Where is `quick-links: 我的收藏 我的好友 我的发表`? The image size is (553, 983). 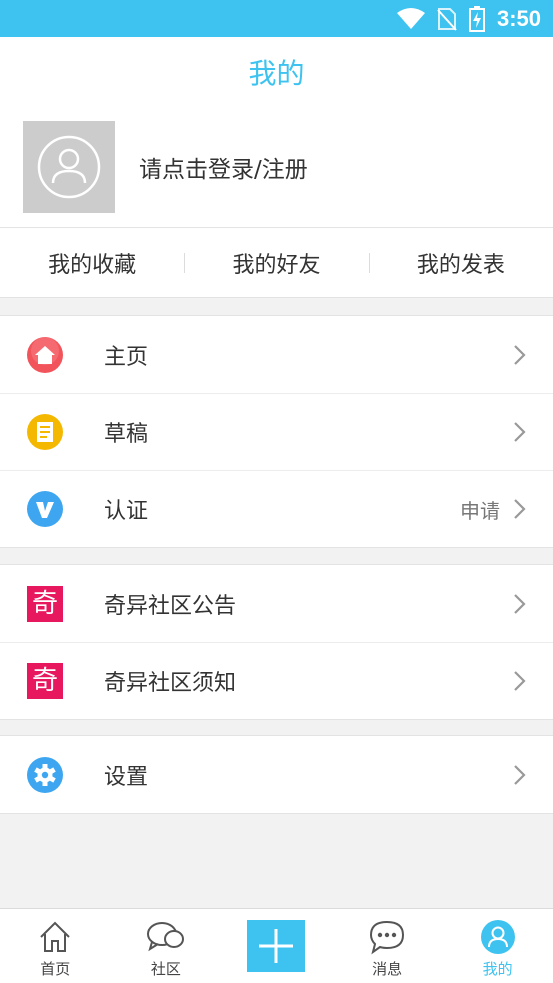
quick-links: 我的收藏 我的好友 我的发表 is located at coordinates (276, 263).